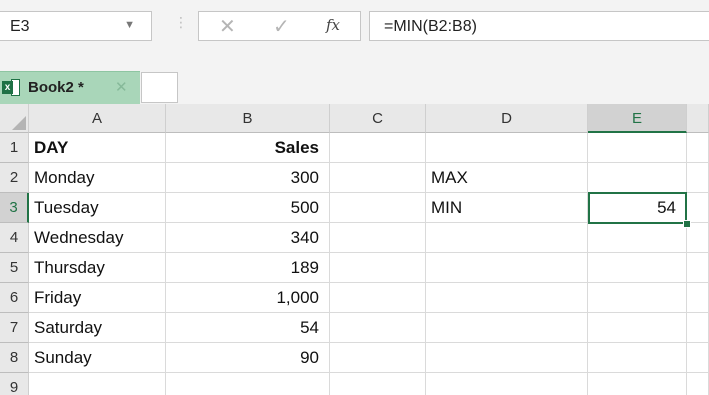  What do you see at coordinates (507, 268) in the screenshot?
I see `cell-d5` at bounding box center [507, 268].